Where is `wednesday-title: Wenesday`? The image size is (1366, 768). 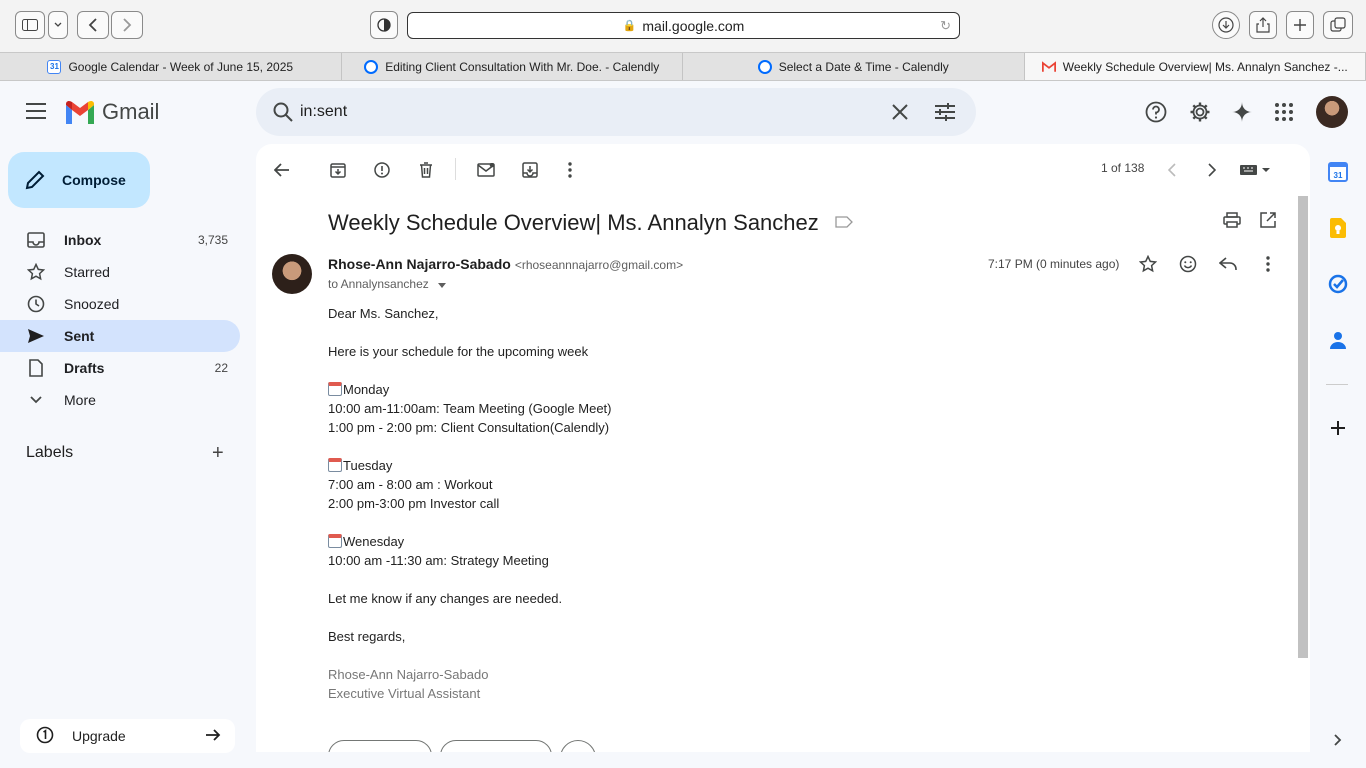 wednesday-title: Wenesday is located at coordinates (374, 541).